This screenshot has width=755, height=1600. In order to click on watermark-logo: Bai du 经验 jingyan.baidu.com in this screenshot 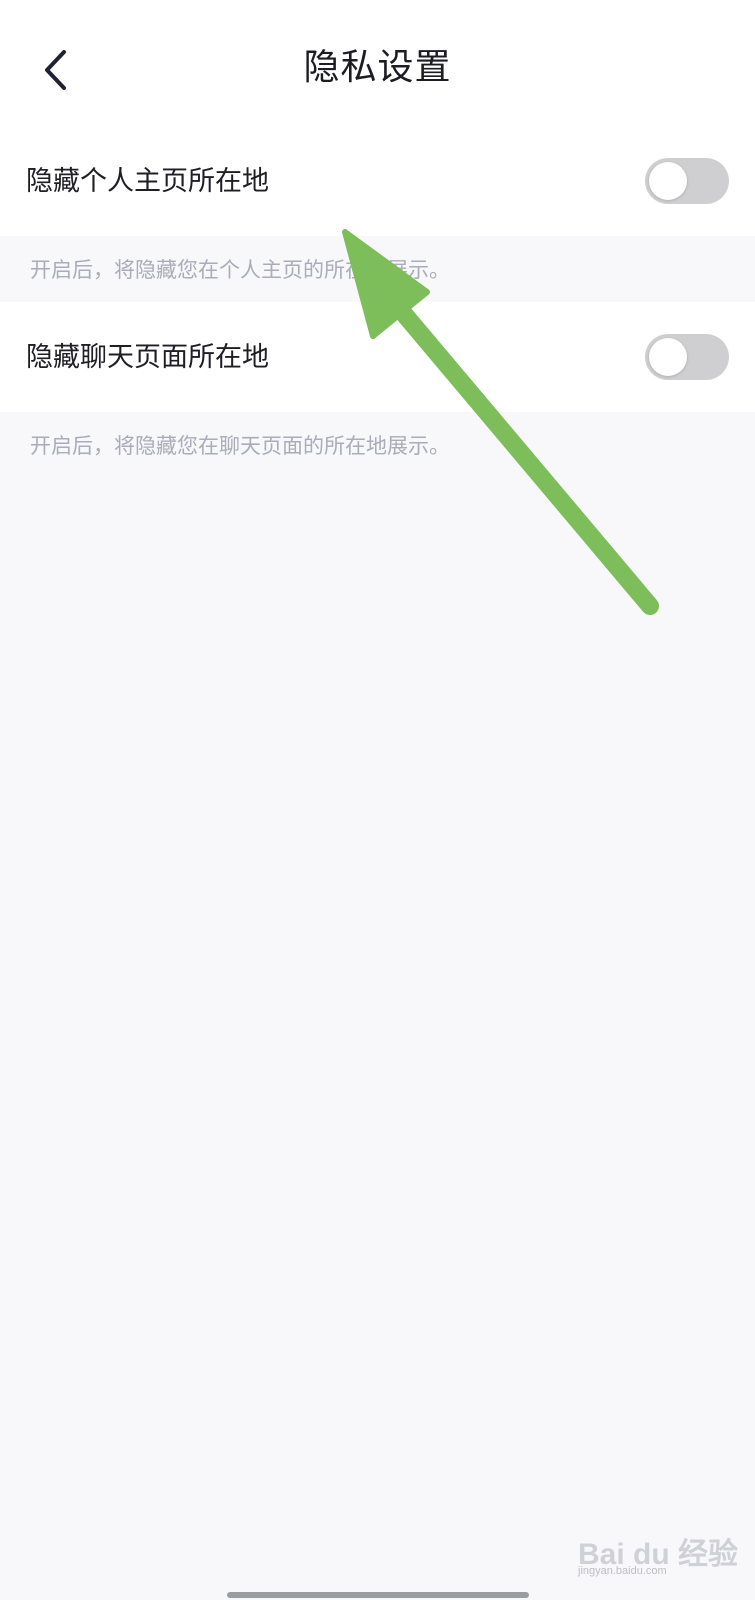, I will do `click(658, 1551)`.